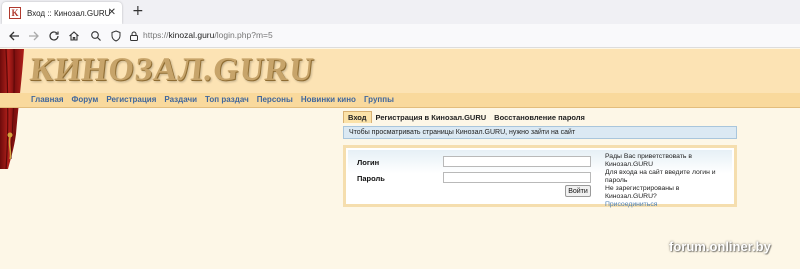 Image resolution: width=800 pixels, height=269 pixels. Describe the element at coordinates (431, 117) in the screenshot. I see `tab-registration: Регистрация в Кинозал.GURU` at that location.